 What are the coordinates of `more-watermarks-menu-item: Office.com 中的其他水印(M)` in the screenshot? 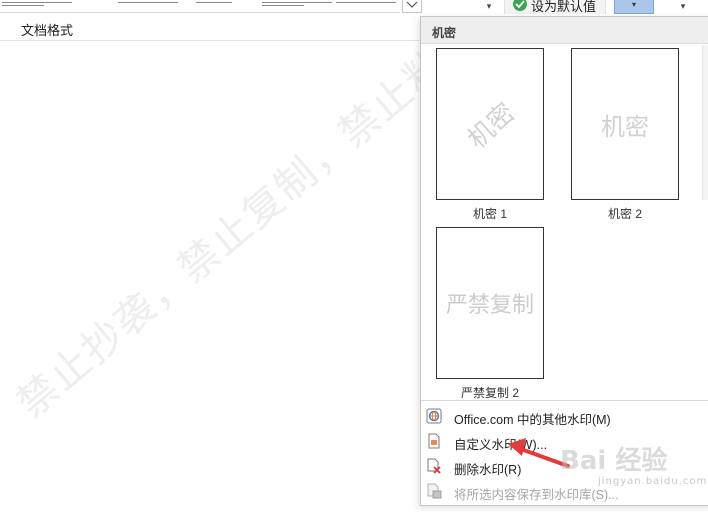 It's located at (564, 416).